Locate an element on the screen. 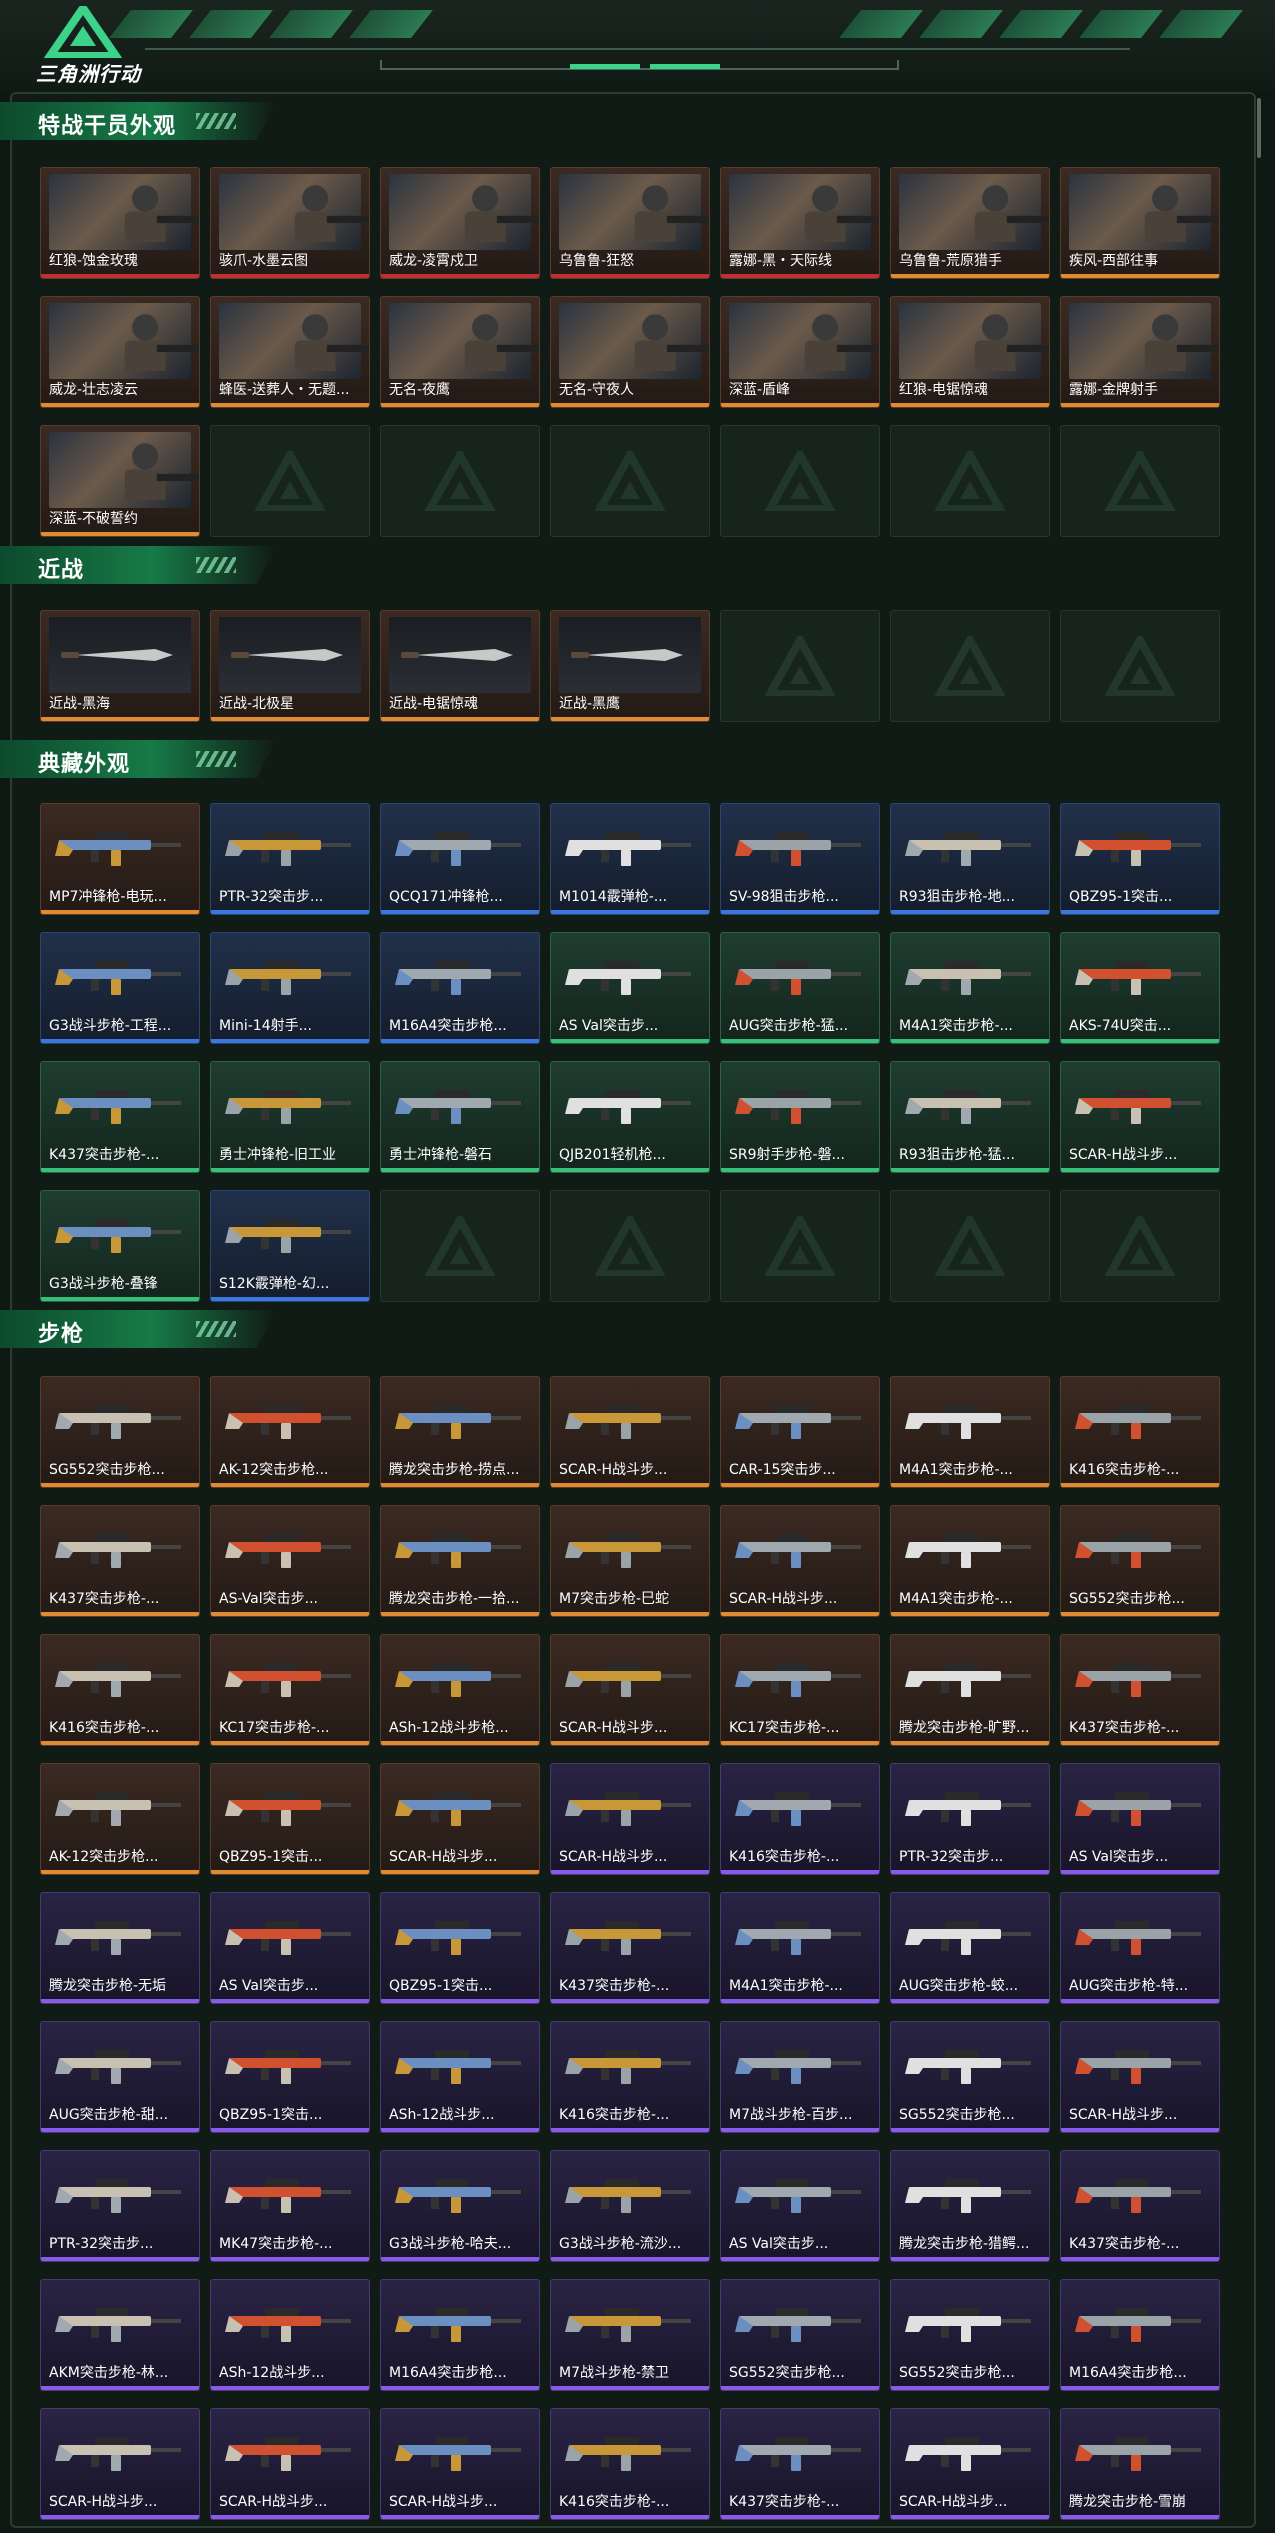 Image resolution: width=1275 pixels, height=2533 pixels. operator-skin-card: 无名-守夜人 is located at coordinates (630, 352).